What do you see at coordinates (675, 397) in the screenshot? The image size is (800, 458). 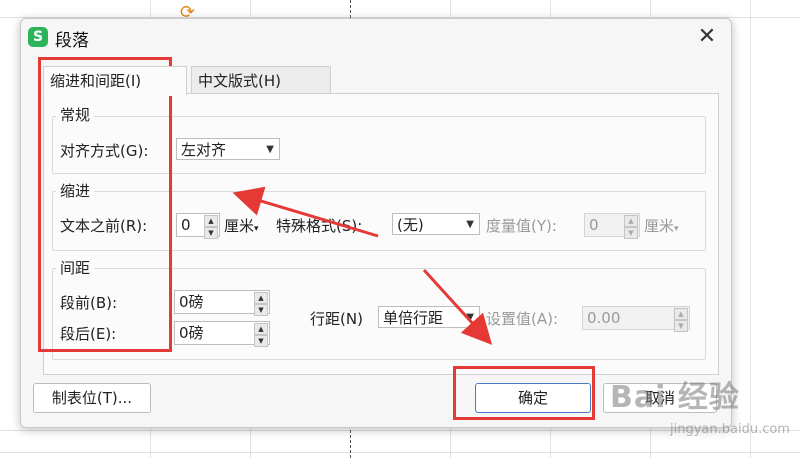 I see `watermark-main: Bai 经验` at bounding box center [675, 397].